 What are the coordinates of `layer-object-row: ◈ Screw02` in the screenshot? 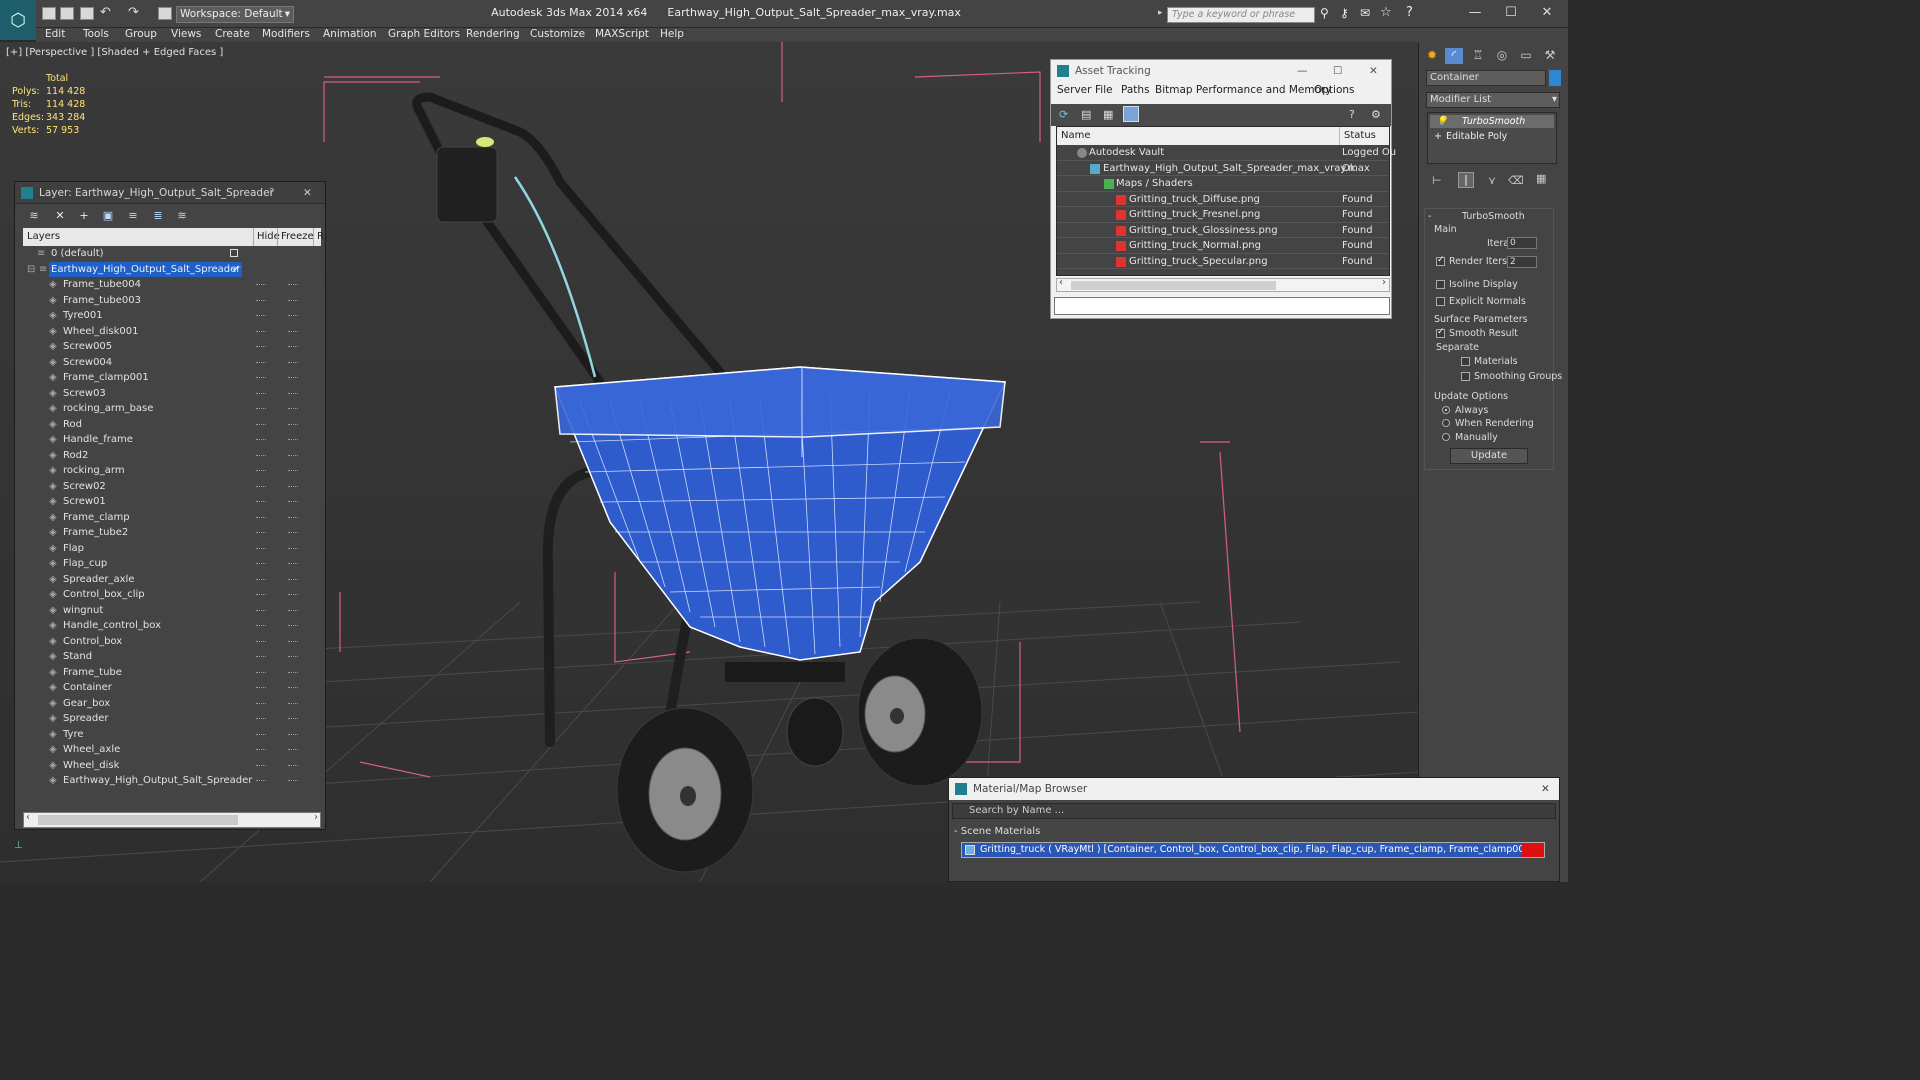 It's located at (172, 487).